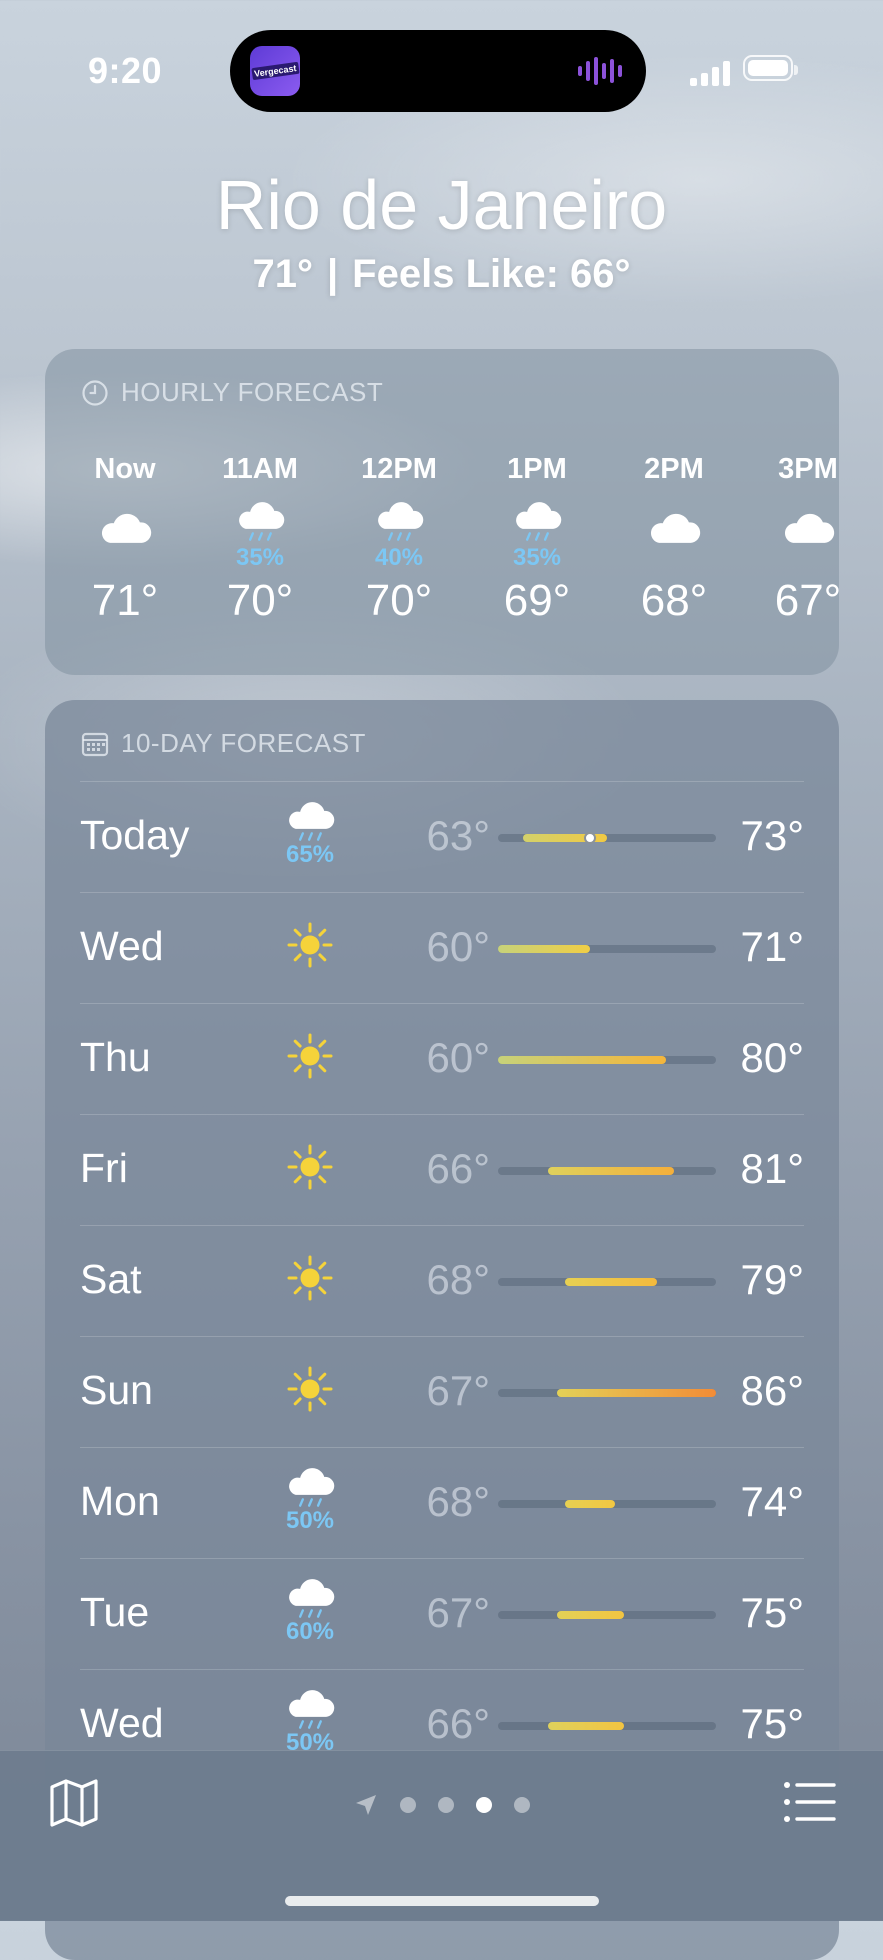  Describe the element at coordinates (674, 469) in the screenshot. I see `hour-label: 2PM` at that location.